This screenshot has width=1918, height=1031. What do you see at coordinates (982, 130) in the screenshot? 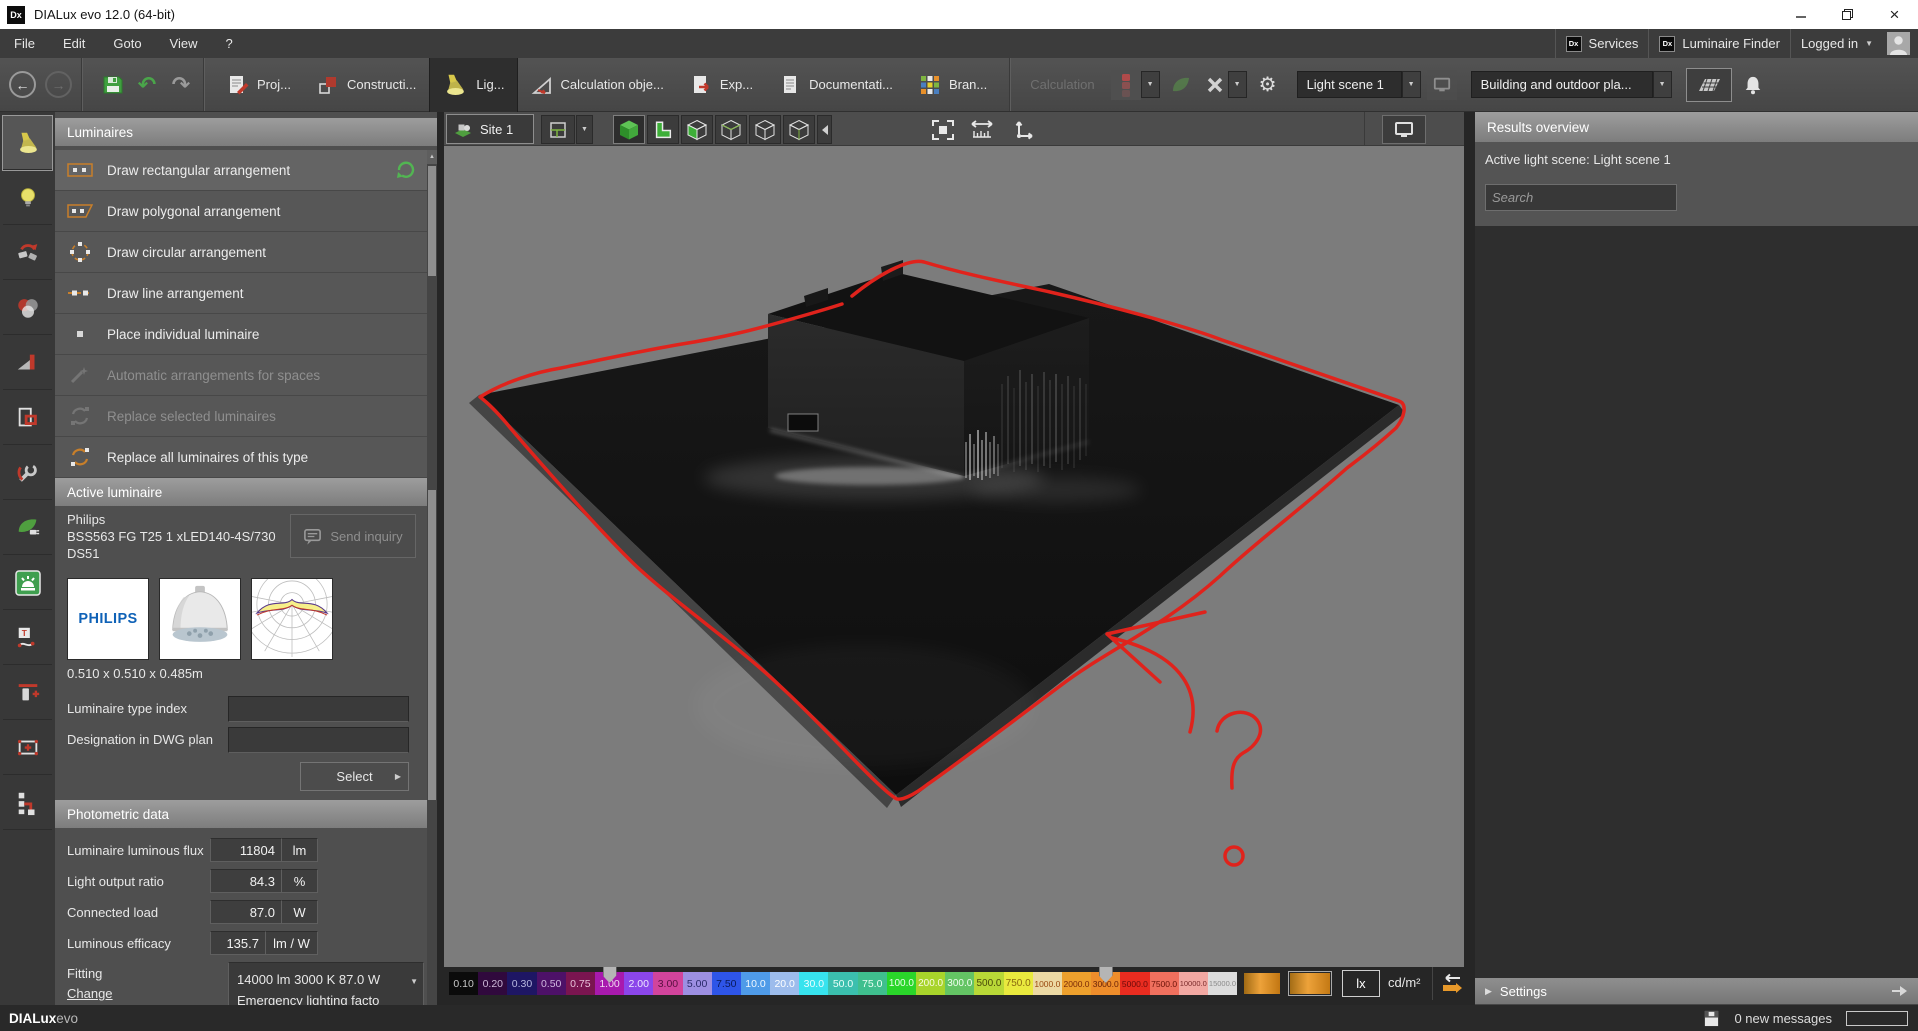
I see `measure-button` at bounding box center [982, 130].